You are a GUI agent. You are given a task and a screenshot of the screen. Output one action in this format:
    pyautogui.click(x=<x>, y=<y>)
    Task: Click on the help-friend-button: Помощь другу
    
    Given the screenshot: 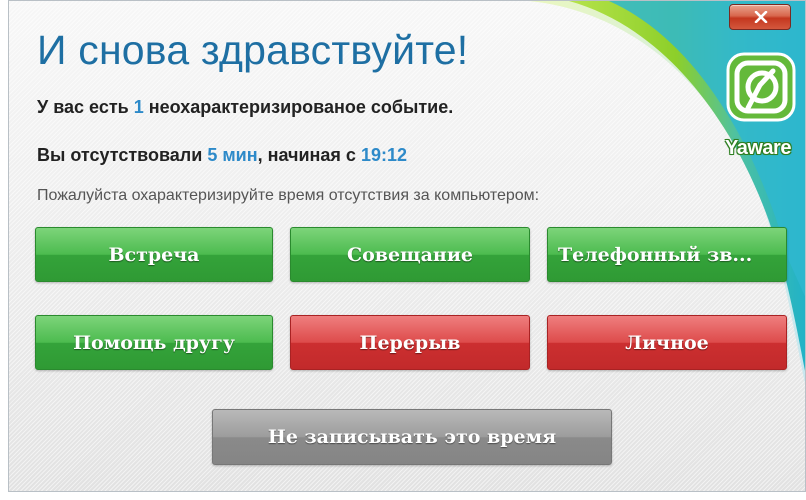 What is the action you would take?
    pyautogui.click(x=154, y=342)
    